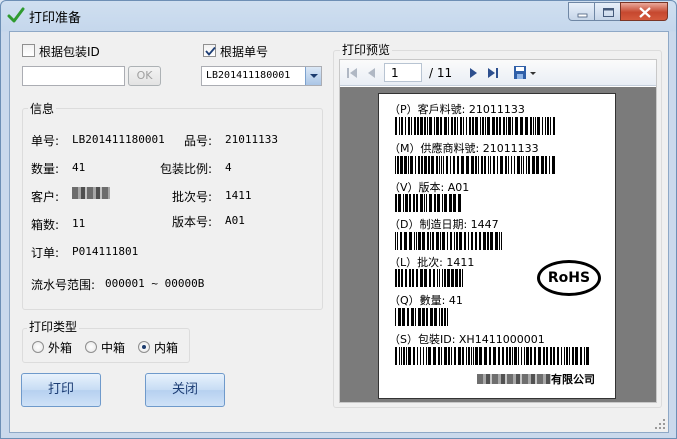 This screenshot has height=439, width=677. What do you see at coordinates (91, 347) in the screenshot?
I see `radio-middle-box` at bounding box center [91, 347].